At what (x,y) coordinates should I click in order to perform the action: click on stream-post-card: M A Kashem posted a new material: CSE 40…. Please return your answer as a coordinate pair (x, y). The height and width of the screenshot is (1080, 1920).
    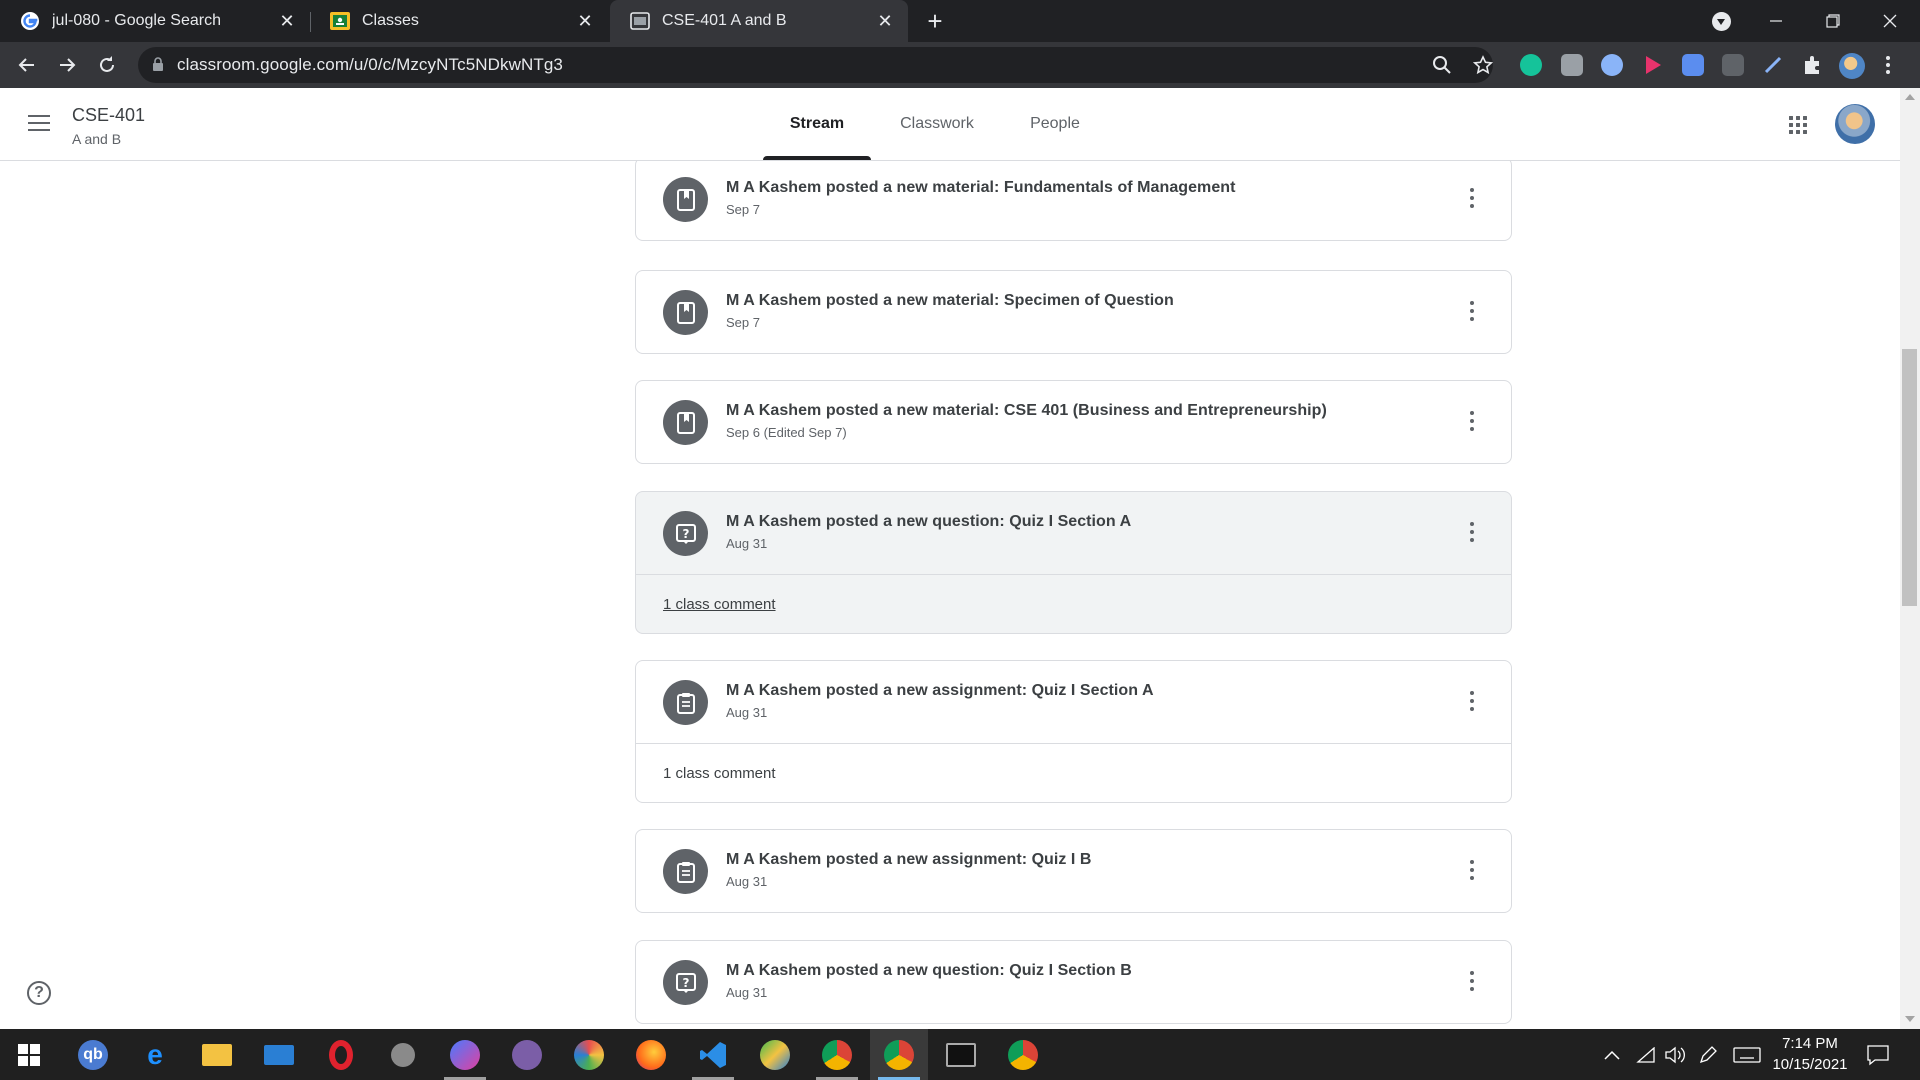
    Looking at the image, I should click on (1073, 422).